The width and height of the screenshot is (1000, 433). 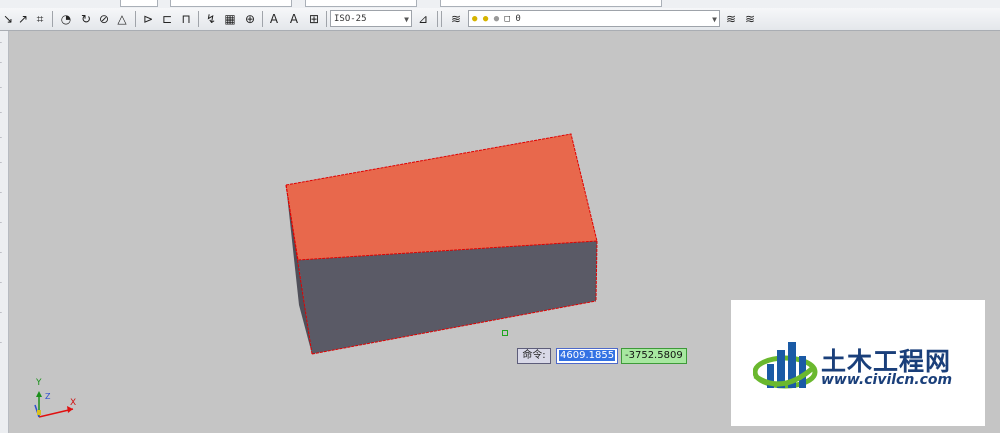 What do you see at coordinates (54, 404) in the screenshot?
I see `ucs-icon` at bounding box center [54, 404].